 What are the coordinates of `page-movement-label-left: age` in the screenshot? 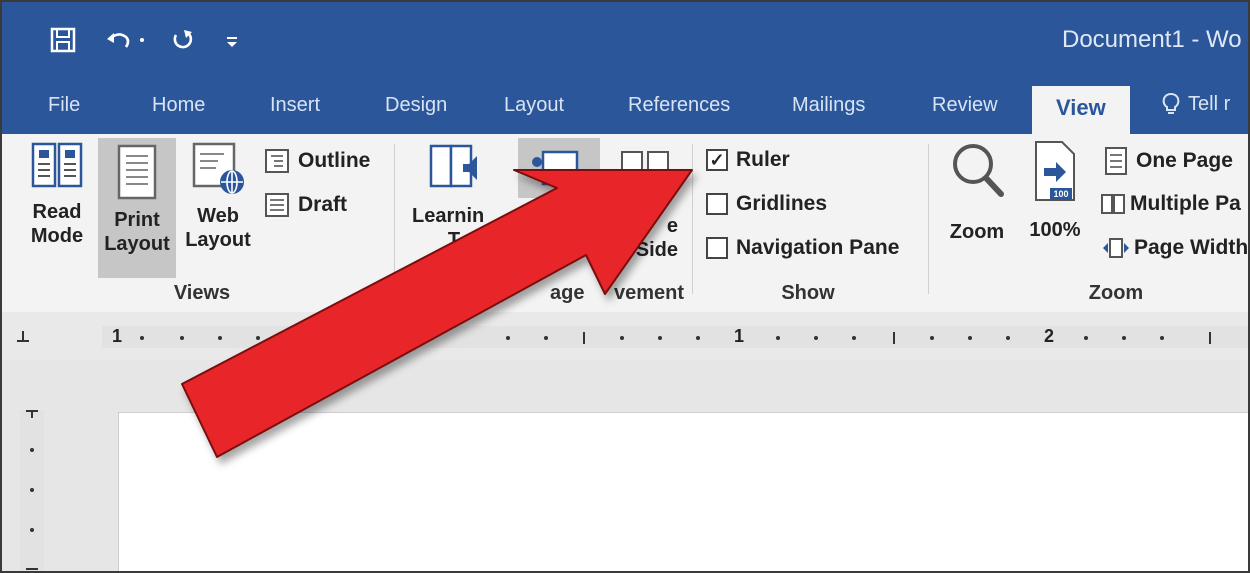 It's located at (567, 293).